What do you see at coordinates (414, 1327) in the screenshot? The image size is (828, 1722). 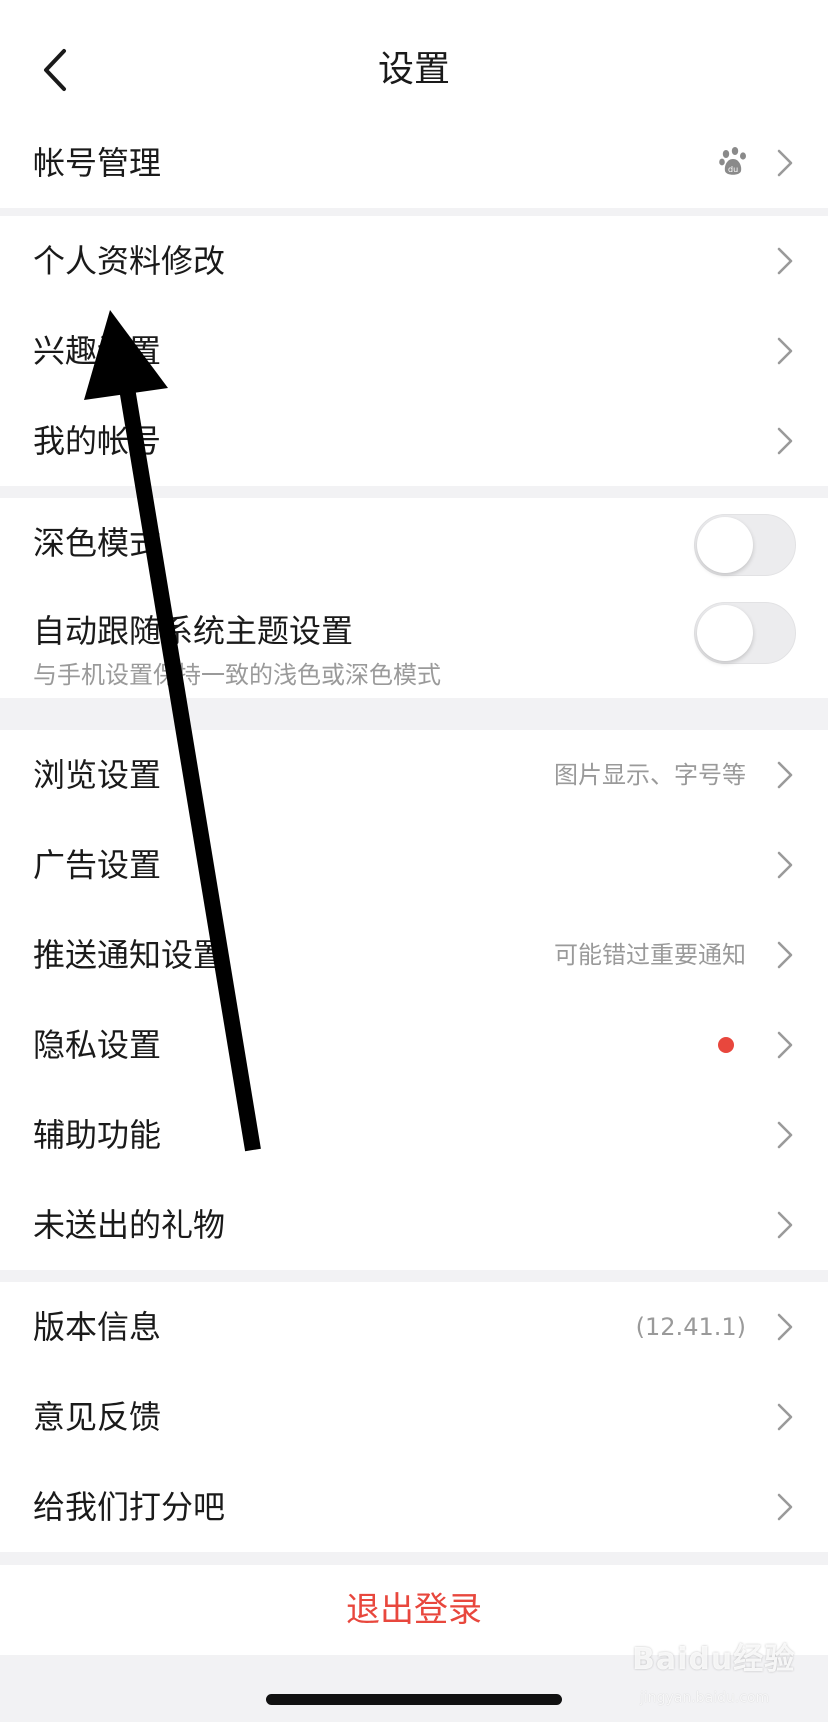 I see `row-version-info: 版本信息 (12.41.1)` at bounding box center [414, 1327].